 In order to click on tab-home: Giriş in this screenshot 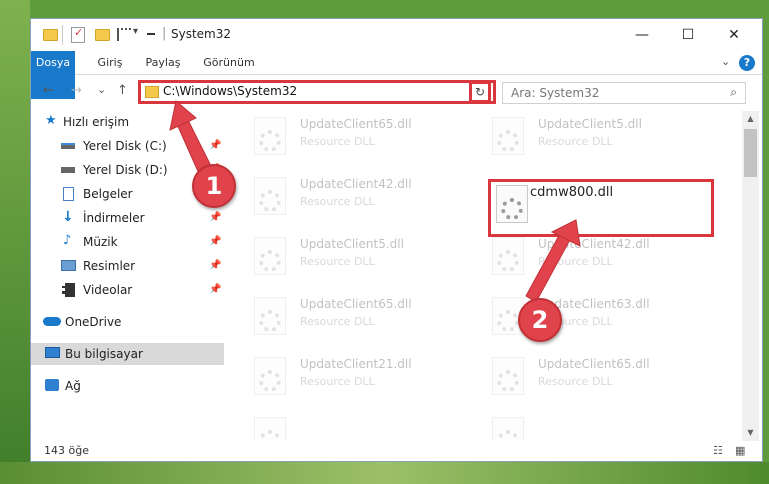, I will do `click(110, 63)`.